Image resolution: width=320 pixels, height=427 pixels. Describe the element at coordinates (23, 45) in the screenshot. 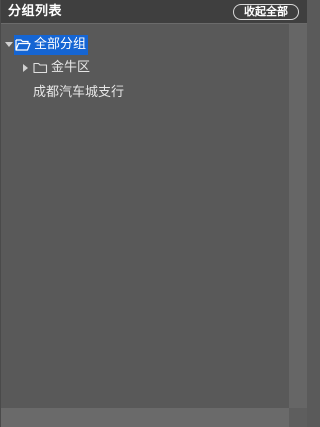

I see `folder-open-icon` at that location.